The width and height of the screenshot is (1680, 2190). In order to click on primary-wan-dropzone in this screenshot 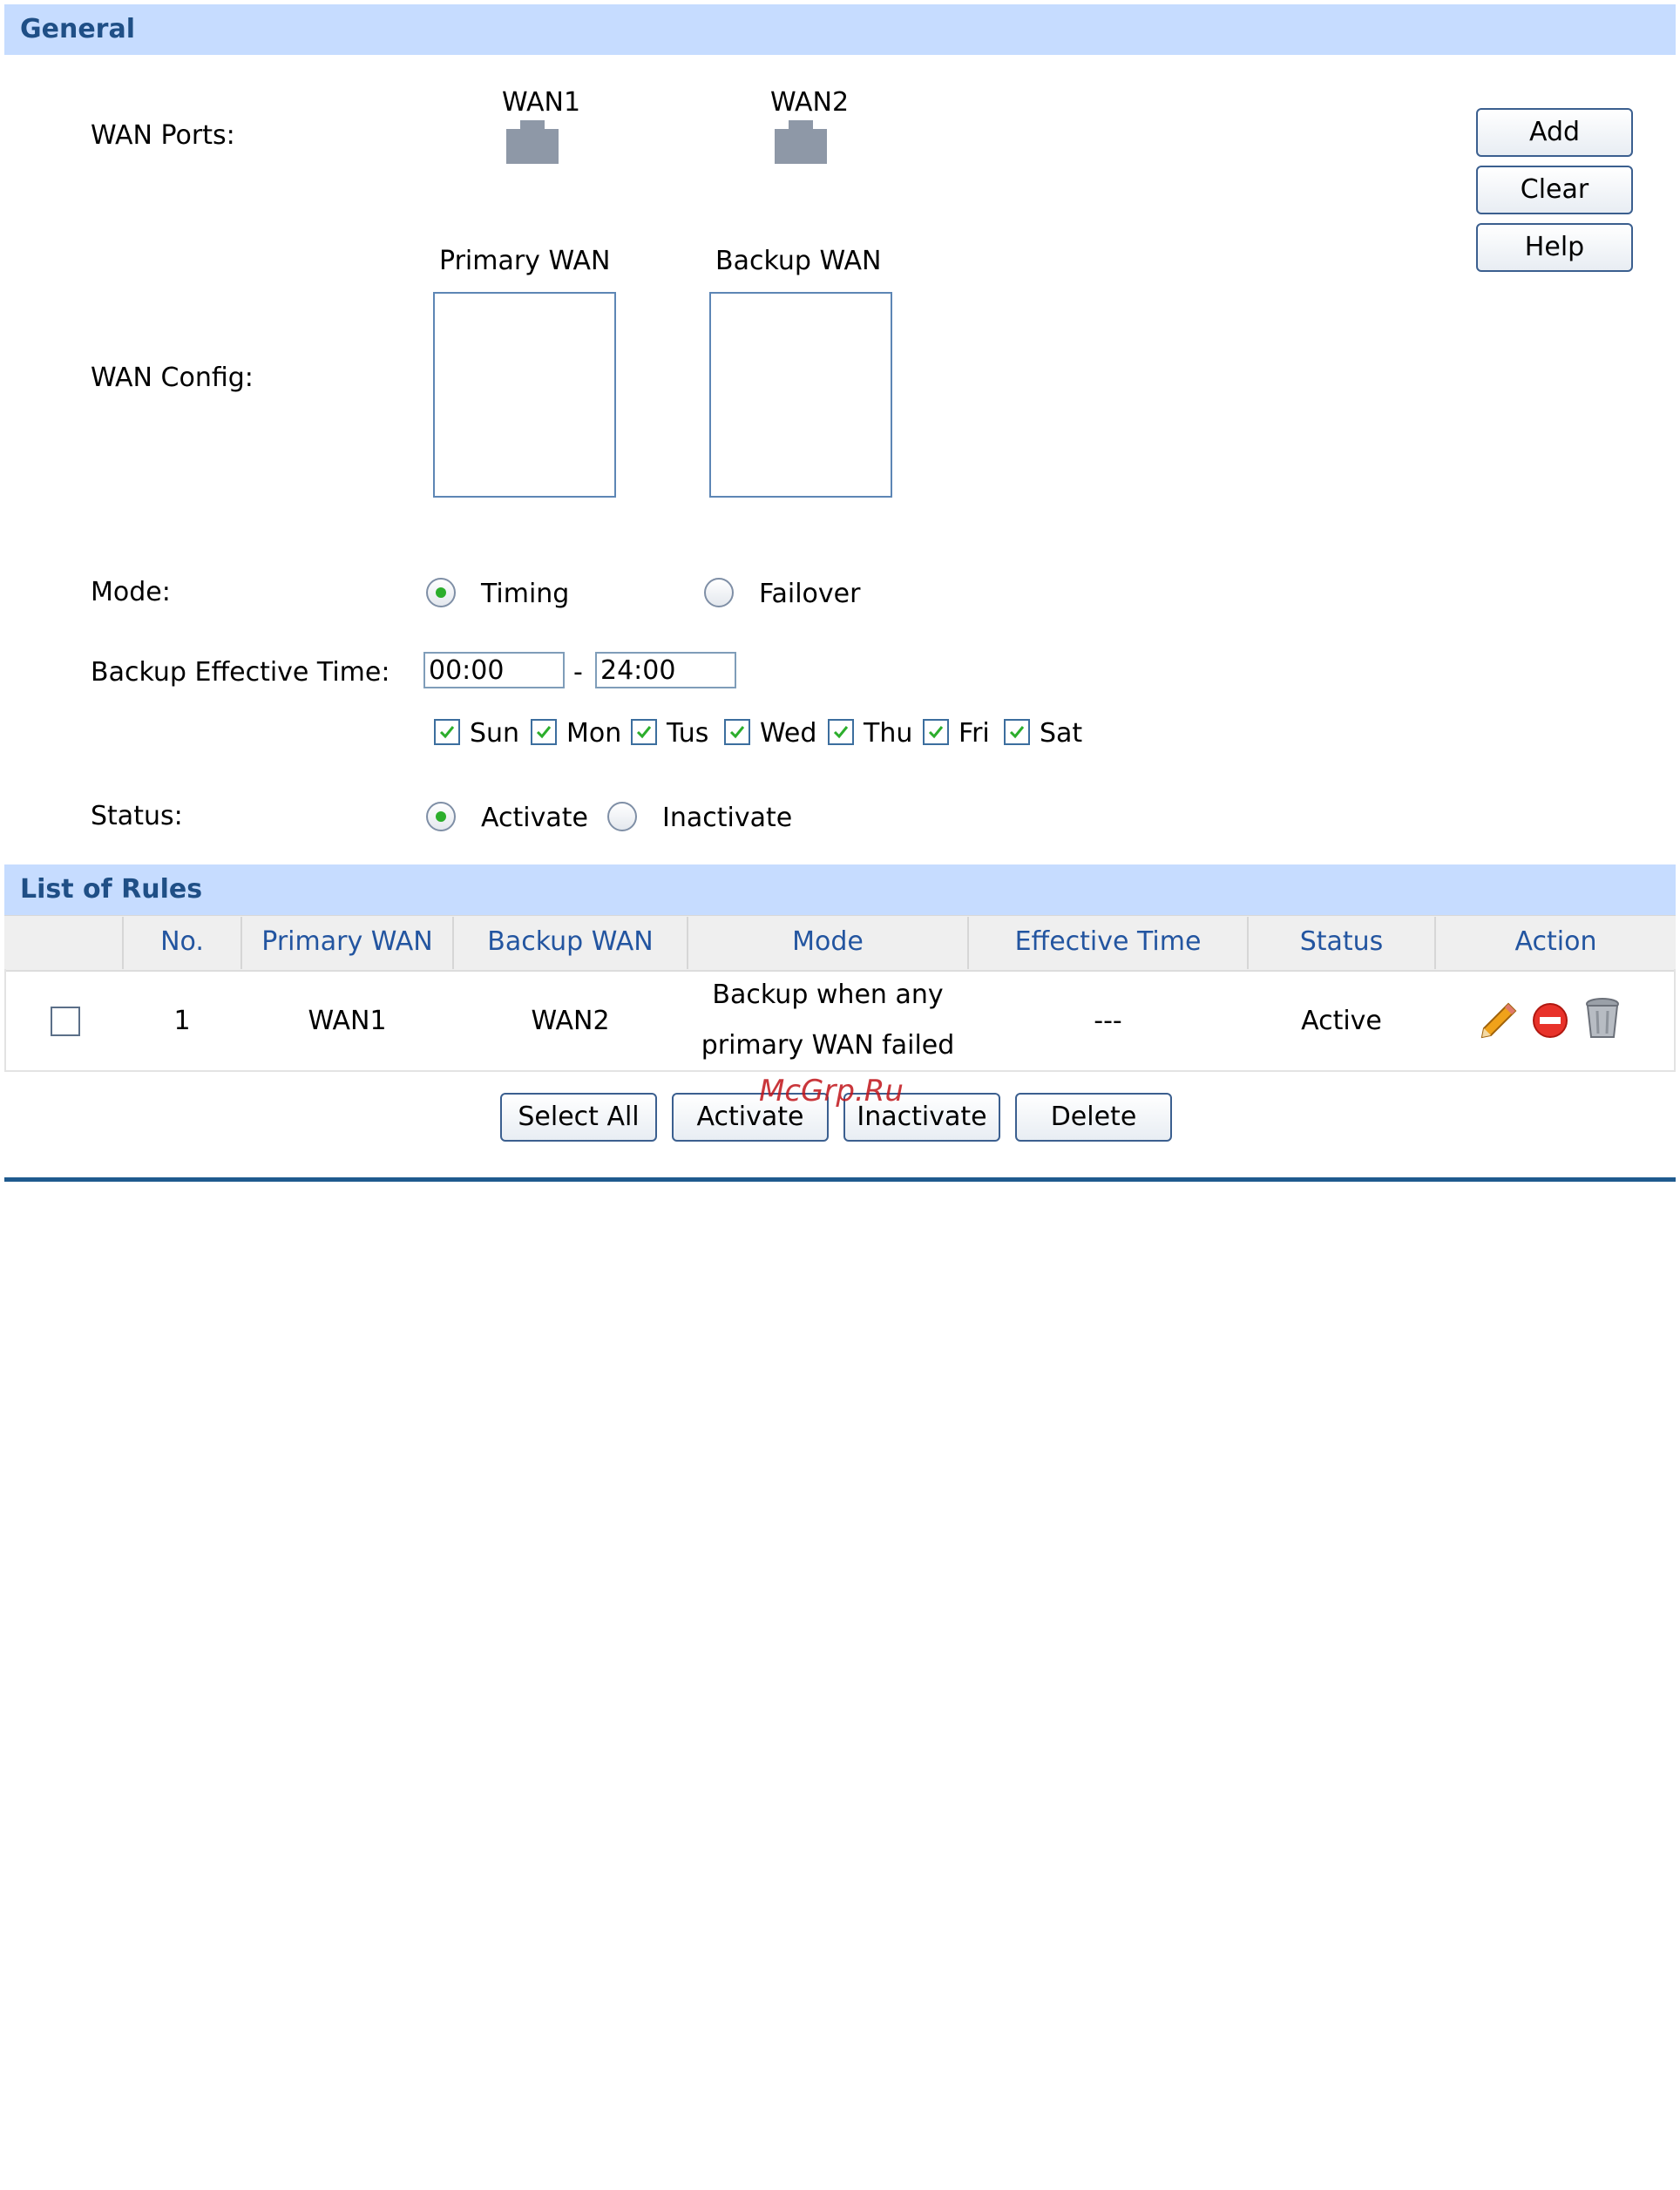, I will do `click(524, 395)`.